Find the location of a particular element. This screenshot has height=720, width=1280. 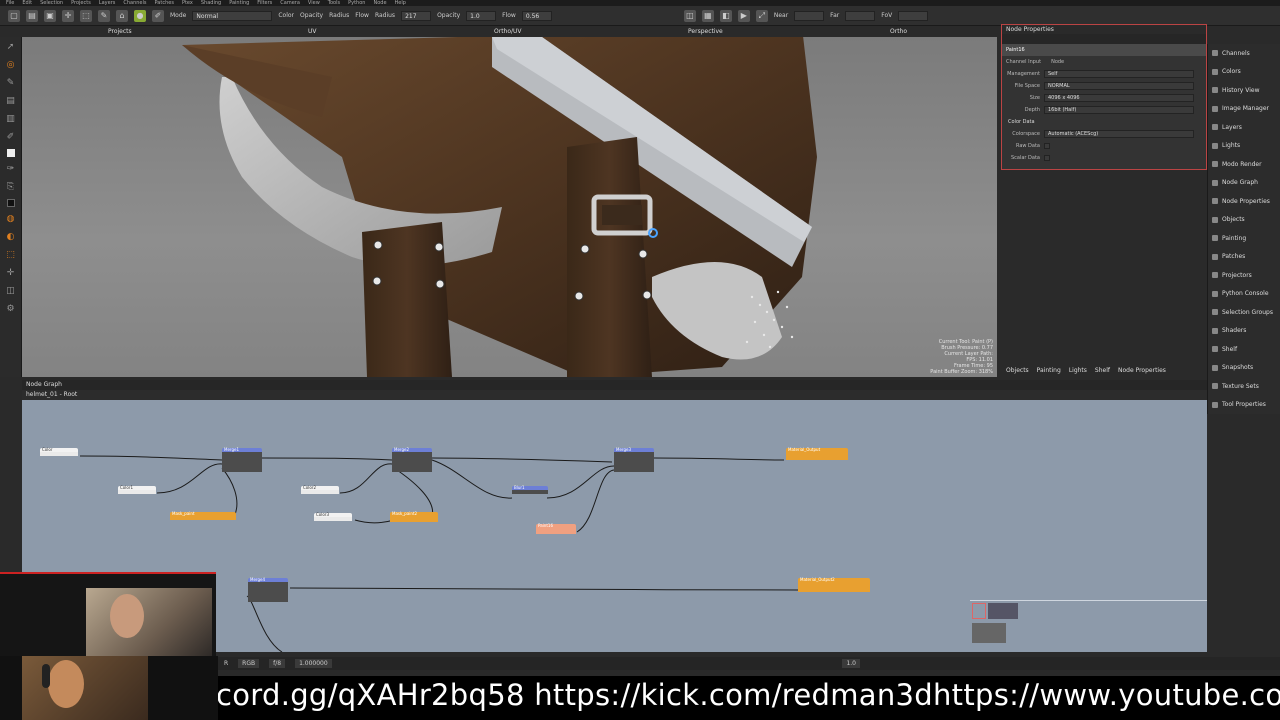

sidebar-item: Patches is located at coordinates (1244, 257).